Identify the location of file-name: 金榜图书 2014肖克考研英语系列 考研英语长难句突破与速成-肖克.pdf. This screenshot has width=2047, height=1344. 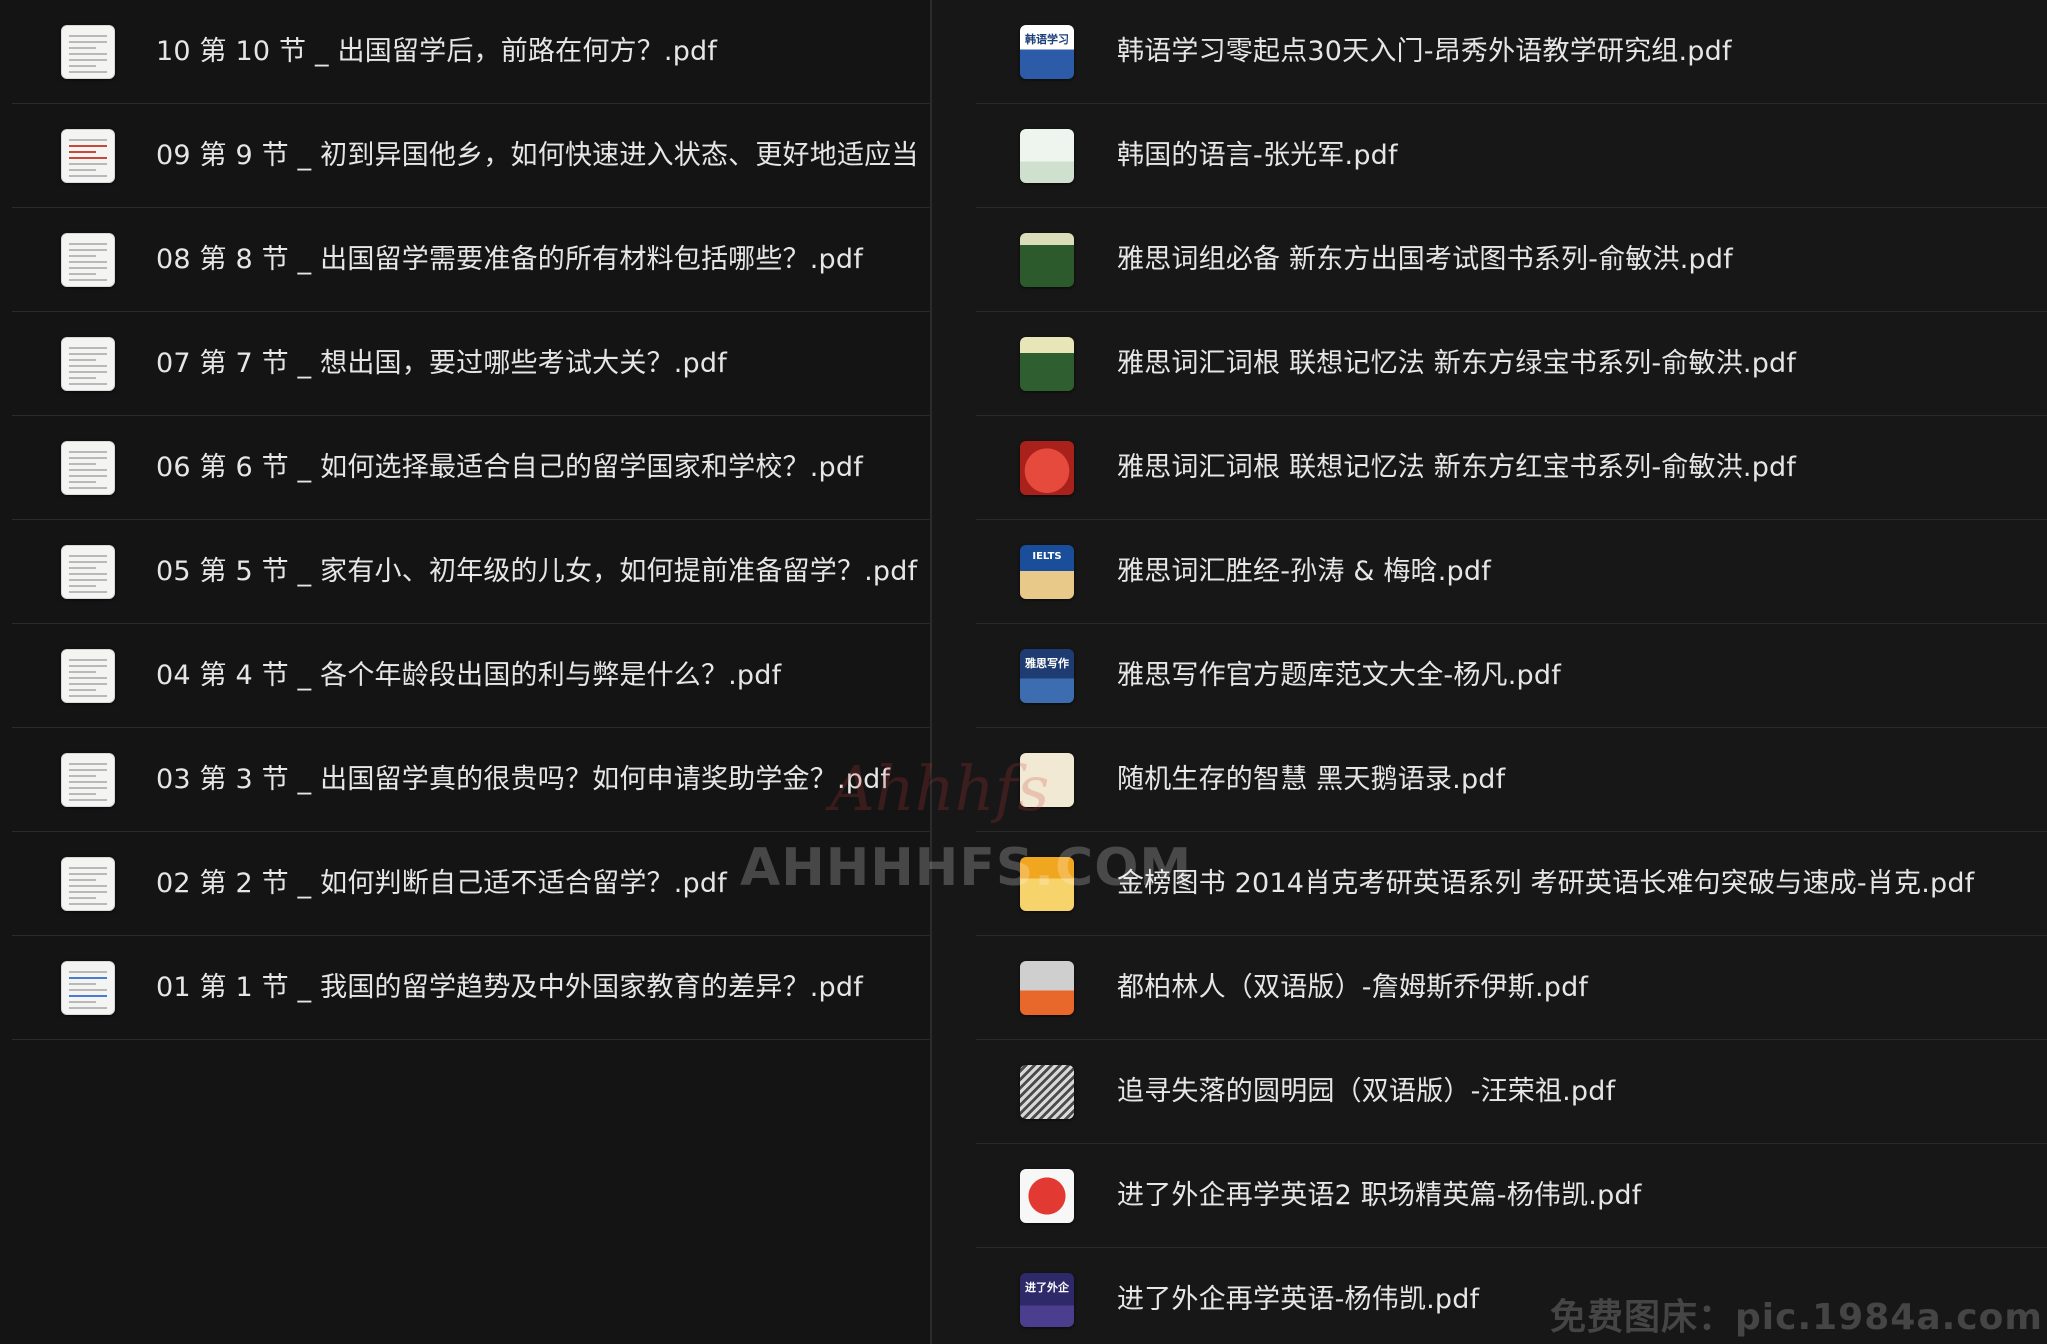
(1546, 883).